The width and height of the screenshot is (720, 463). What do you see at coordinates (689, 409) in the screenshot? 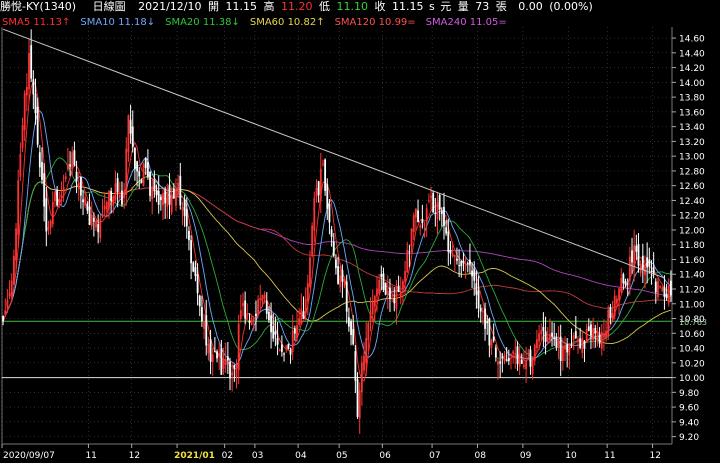
I see `y-tick-label: 9.60` at bounding box center [689, 409].